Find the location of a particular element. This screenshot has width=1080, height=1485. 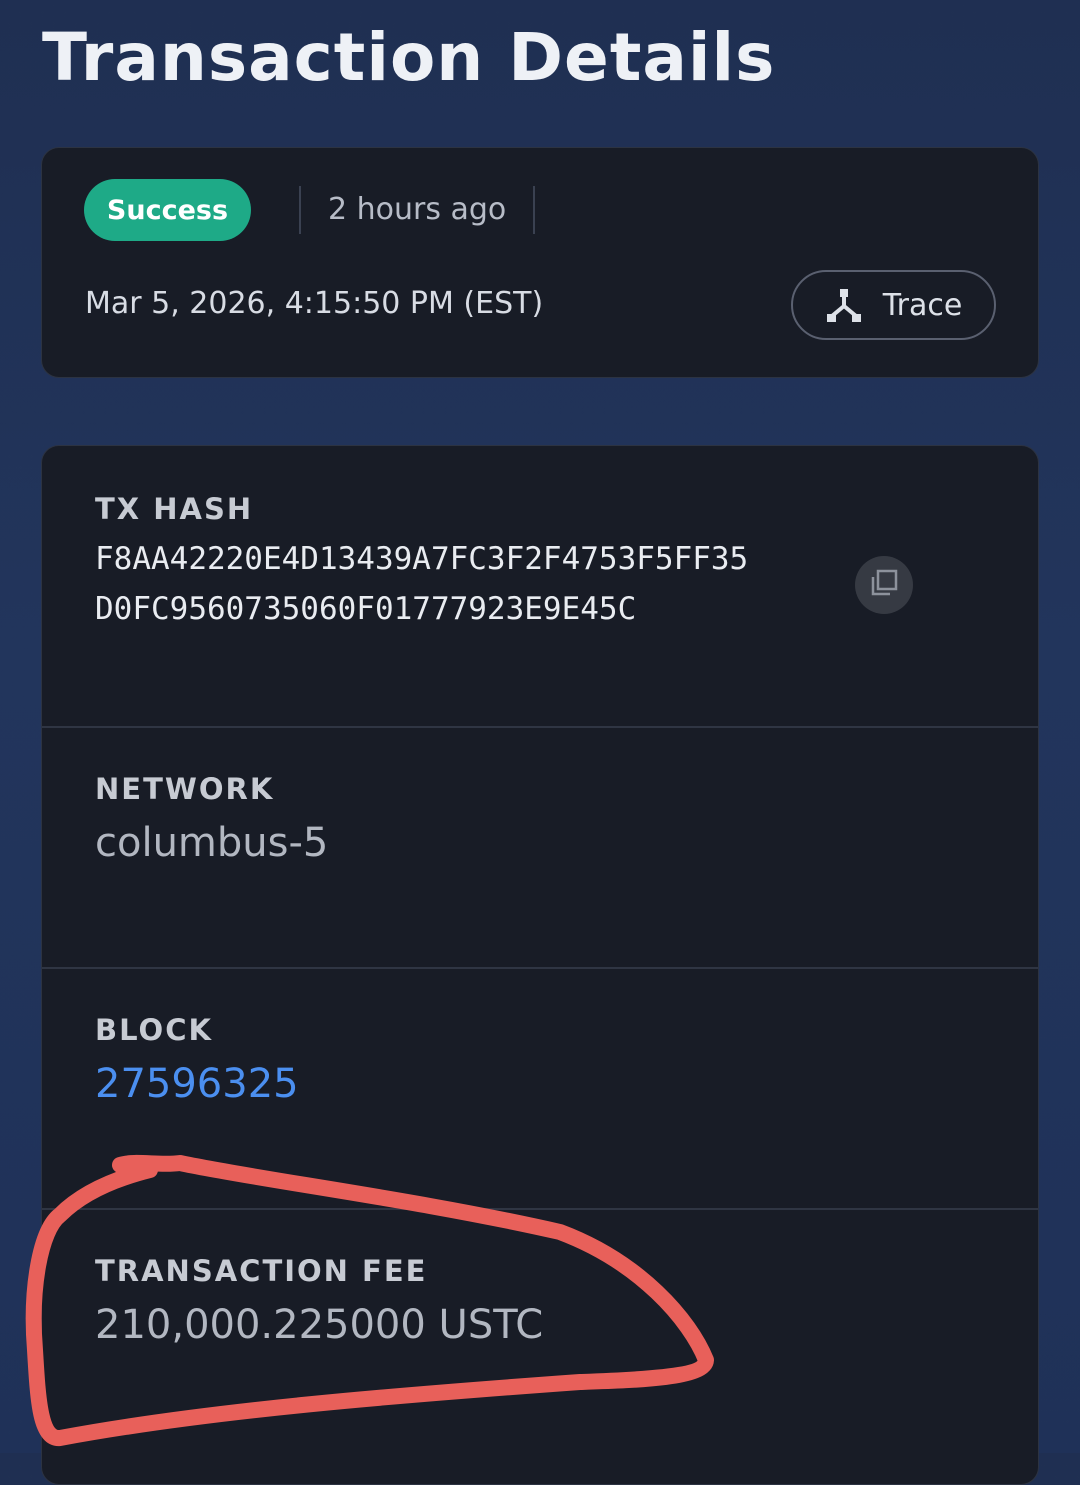

copy-icon is located at coordinates (884, 585).